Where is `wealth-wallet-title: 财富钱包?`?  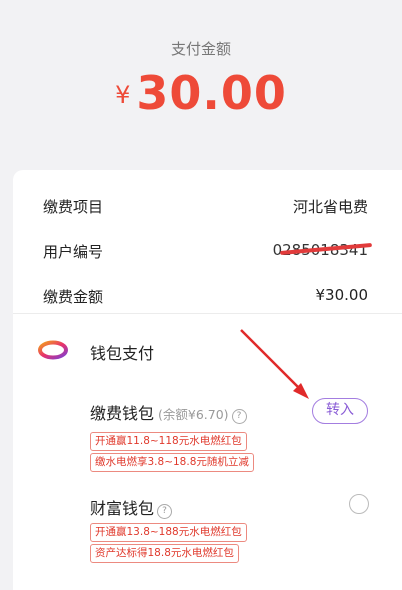
wealth-wallet-title: 财富钱包? is located at coordinates (131, 507).